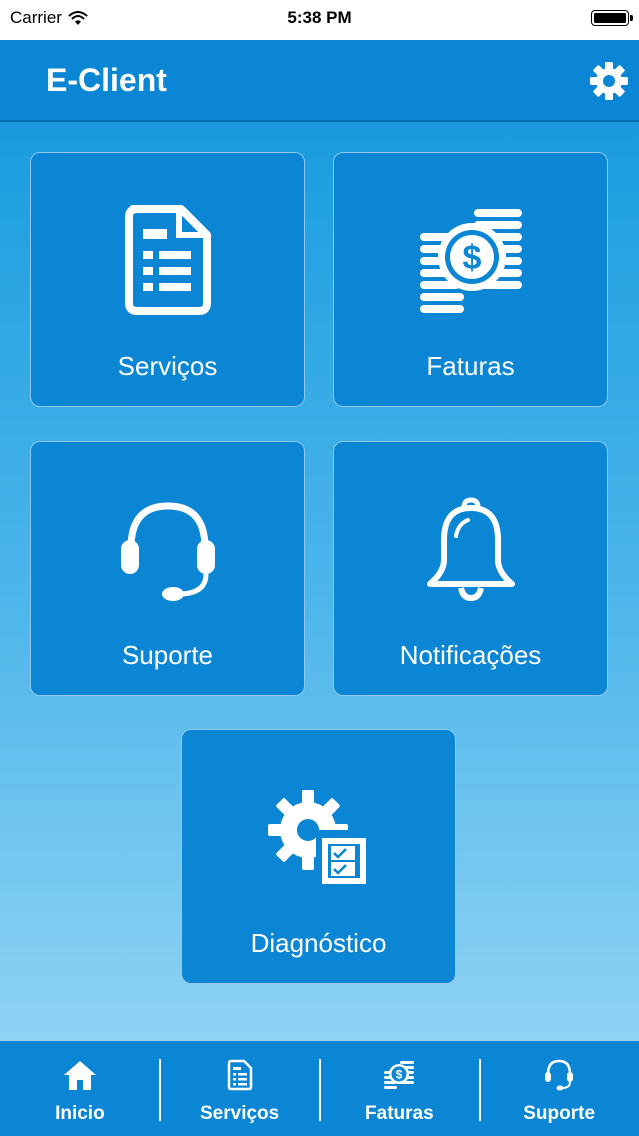  Describe the element at coordinates (240, 1113) in the screenshot. I see `tab-label: Serviços` at that location.